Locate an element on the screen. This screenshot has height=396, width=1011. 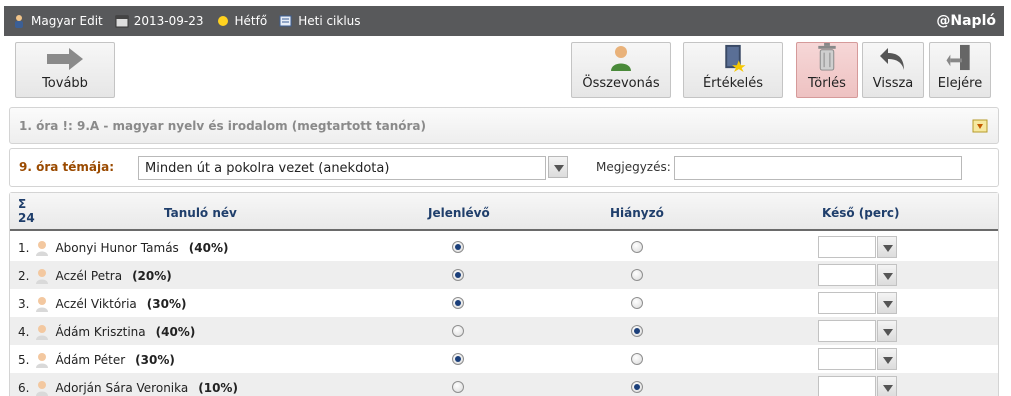
student-name: Abonyi Hunor Tamás is located at coordinates (116, 248).